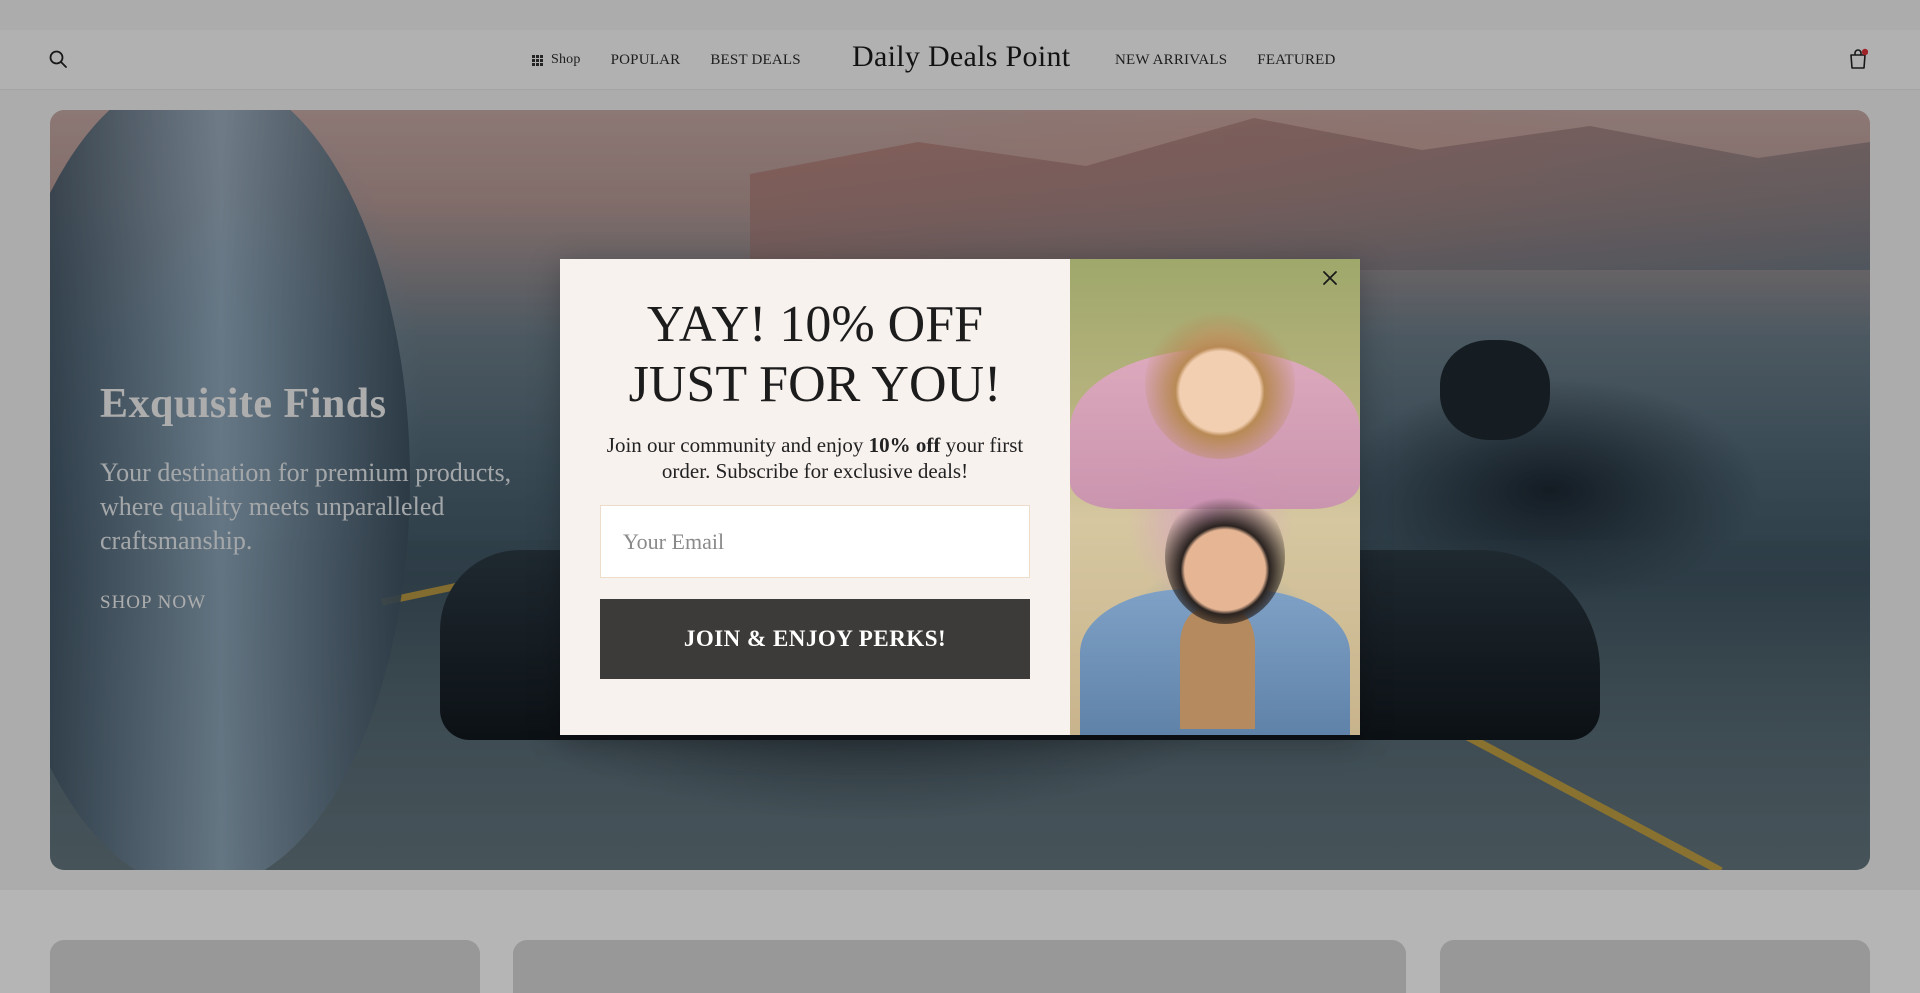 This screenshot has width=1920, height=993. I want to click on popup-desc-text: Join our community and enjoy, so click(737, 445).